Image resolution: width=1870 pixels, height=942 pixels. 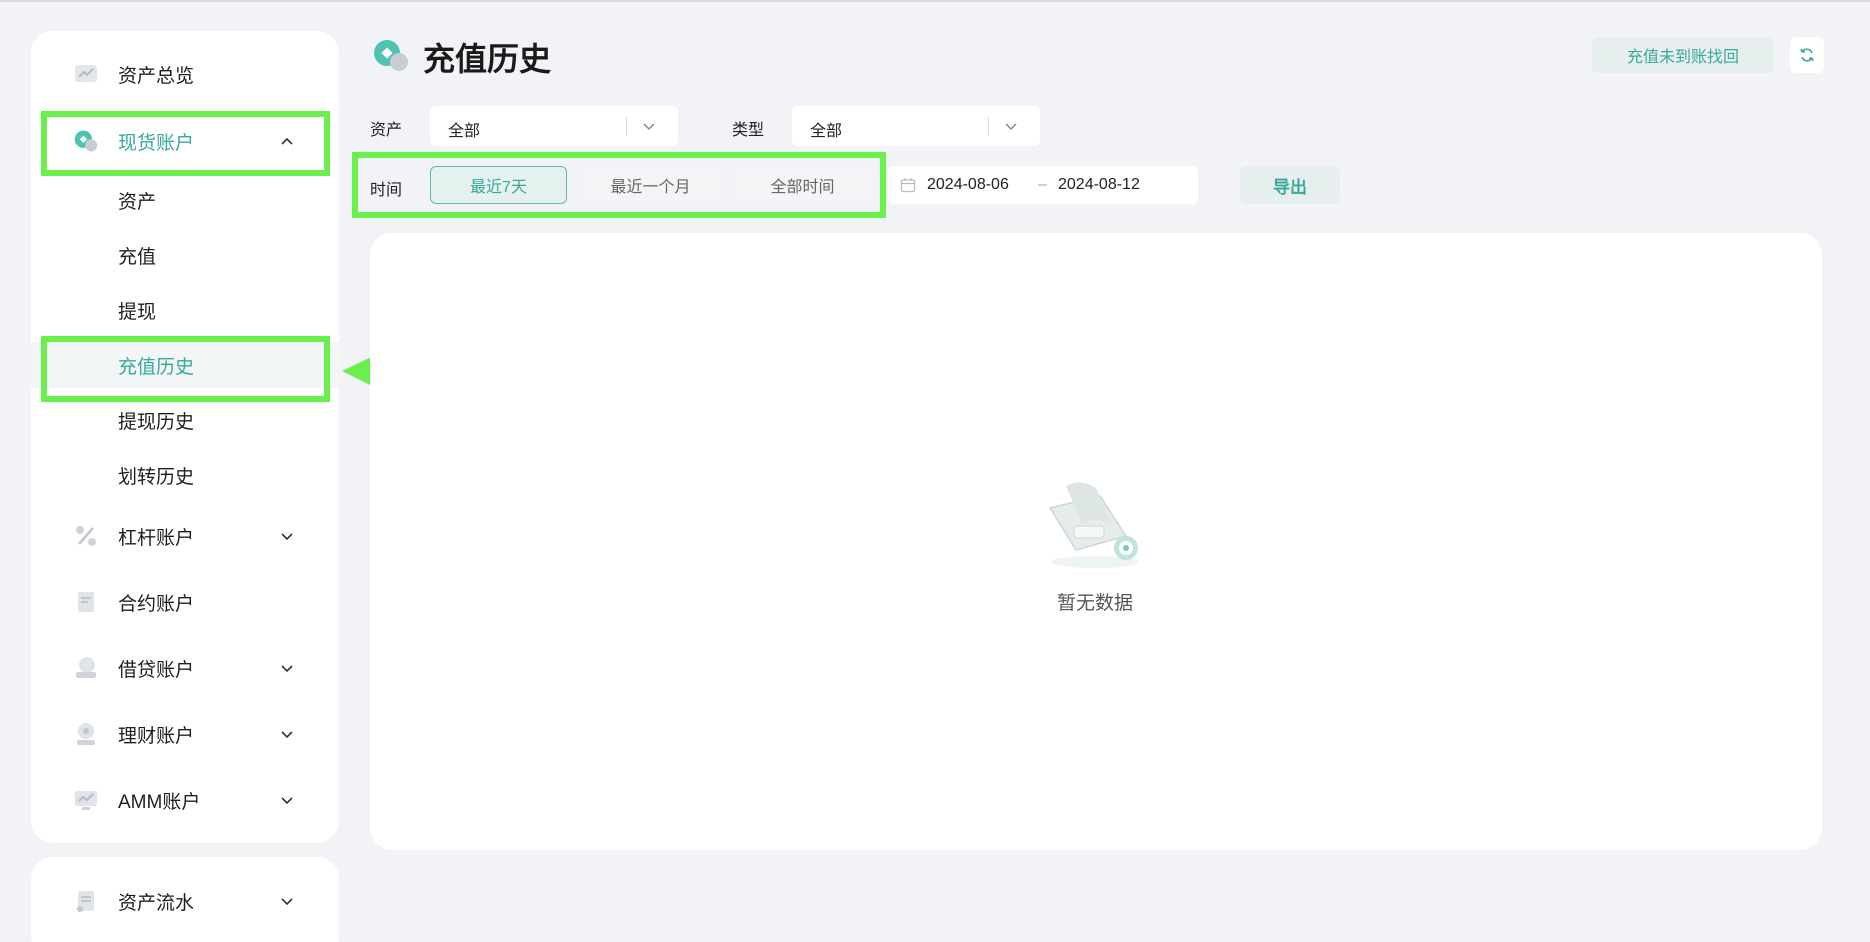 What do you see at coordinates (748, 130) in the screenshot?
I see `type-filter-label: 类型` at bounding box center [748, 130].